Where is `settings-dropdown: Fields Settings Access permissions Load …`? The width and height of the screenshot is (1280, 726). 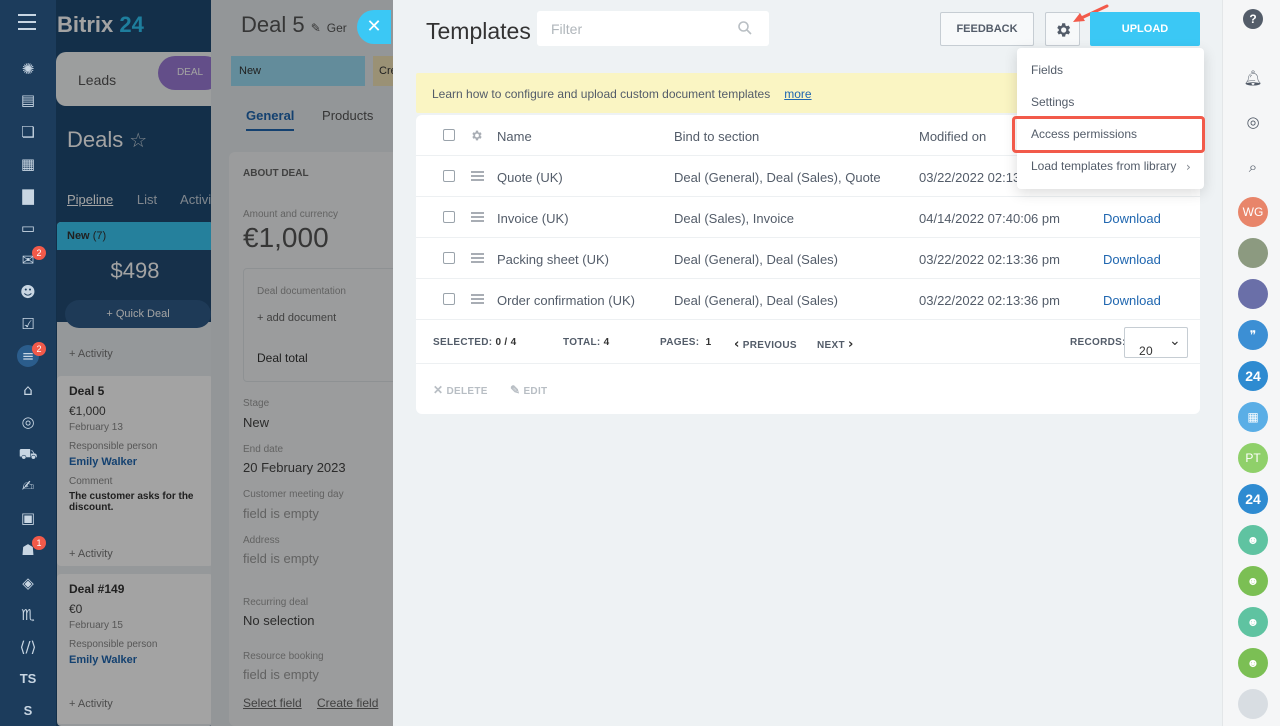 settings-dropdown: Fields Settings Access permissions Load … is located at coordinates (1108, 118).